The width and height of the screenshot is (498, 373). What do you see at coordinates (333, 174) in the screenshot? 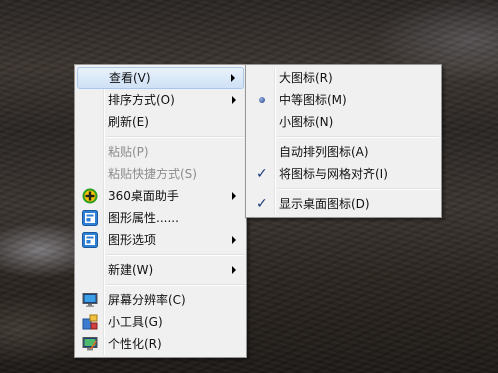
I see `submenu-item-align-to-grid-label: 将图标与网格对齐(I)` at bounding box center [333, 174].